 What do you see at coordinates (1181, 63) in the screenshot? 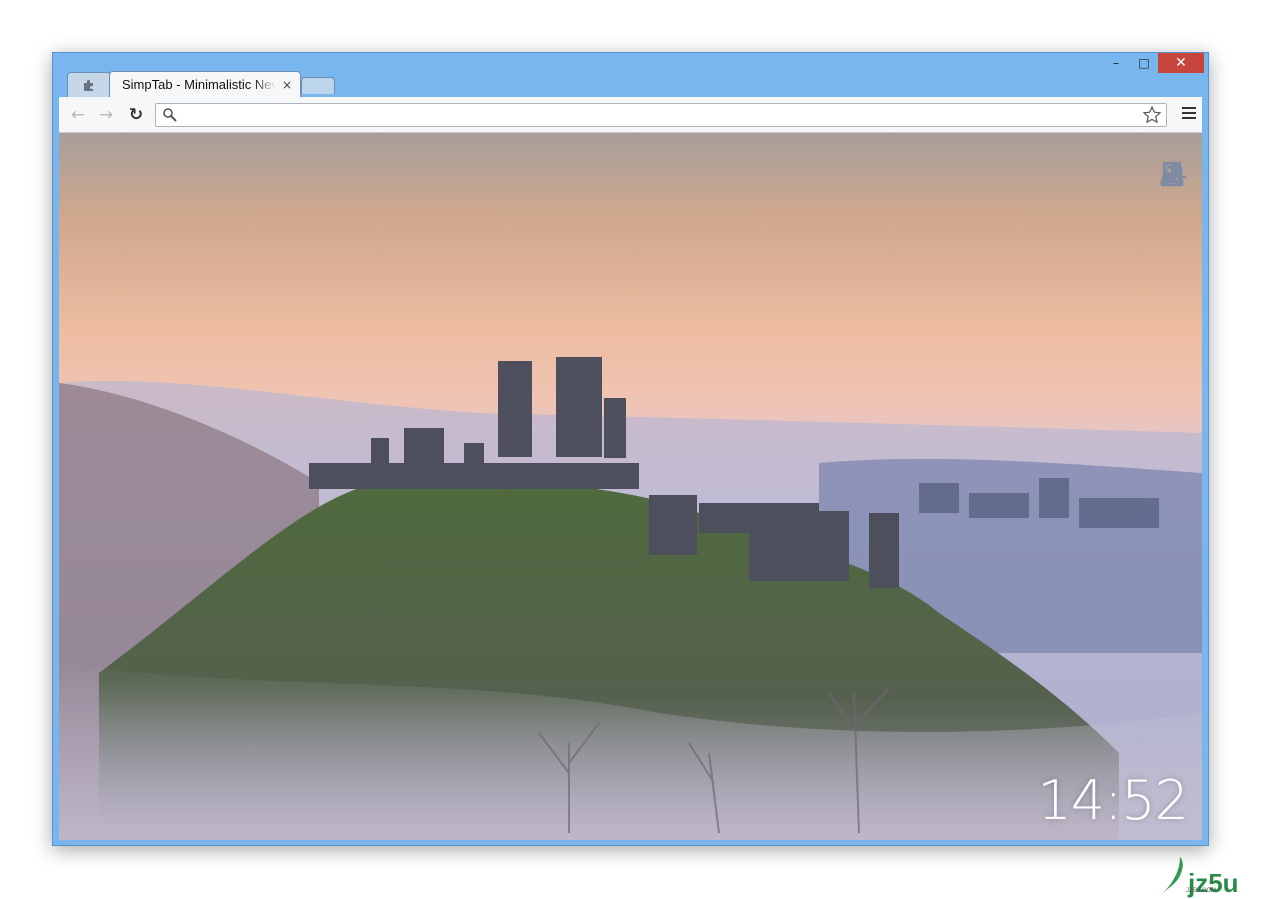
I see `close-window-button: ✕` at bounding box center [1181, 63].